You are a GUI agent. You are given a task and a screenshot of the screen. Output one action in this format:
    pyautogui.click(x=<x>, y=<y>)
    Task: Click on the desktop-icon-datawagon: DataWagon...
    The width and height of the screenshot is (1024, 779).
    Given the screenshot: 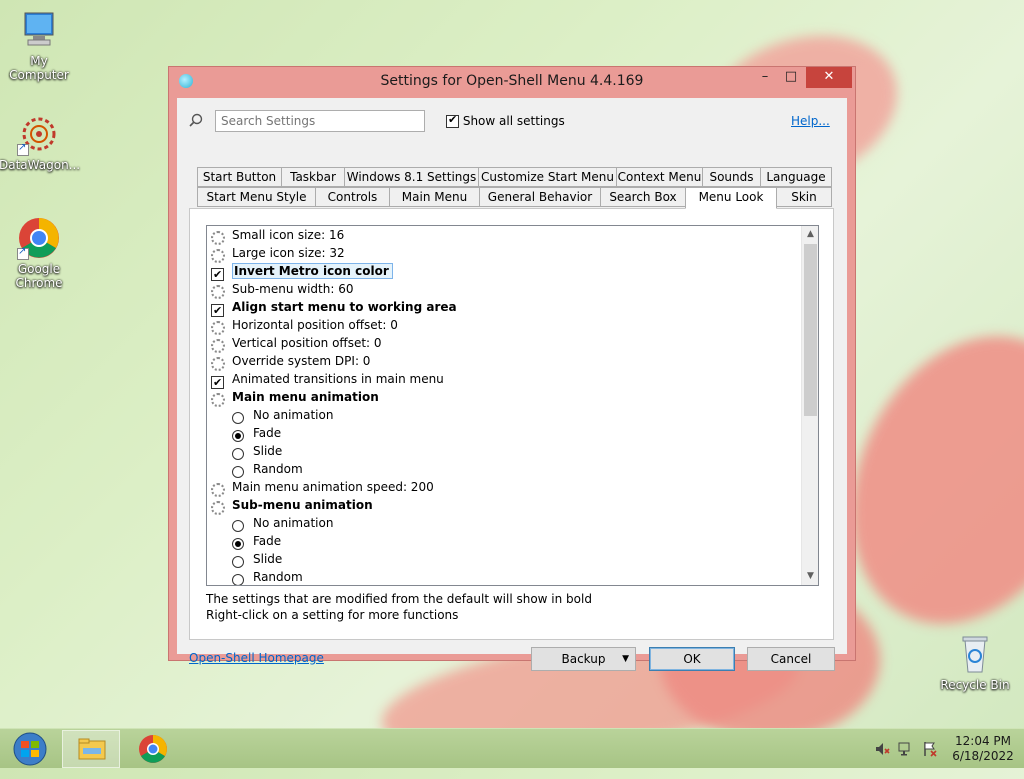 What is the action you would take?
    pyautogui.click(x=40, y=142)
    